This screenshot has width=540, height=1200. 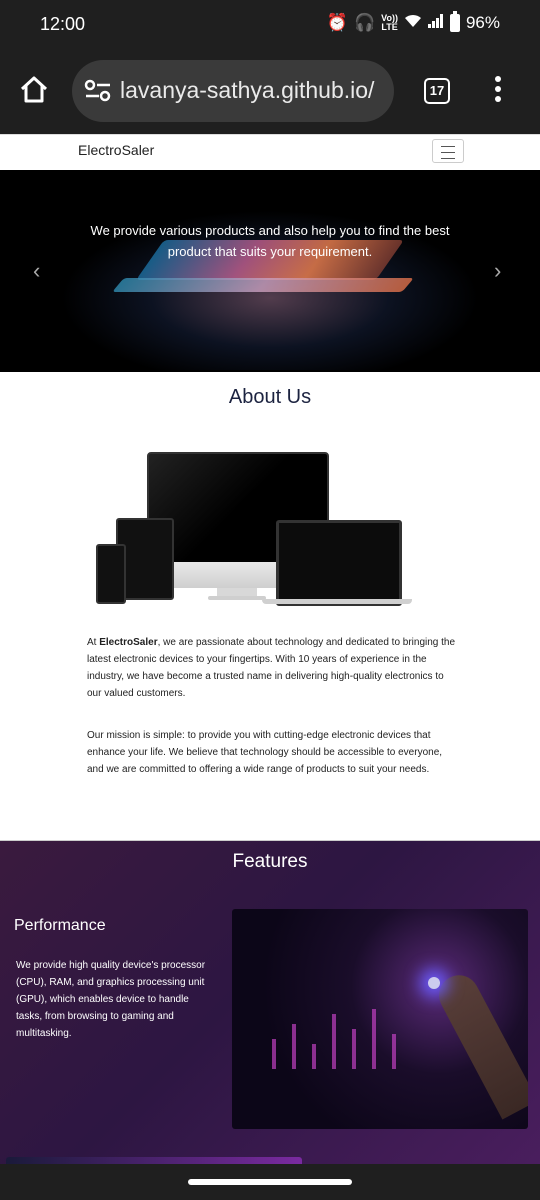 I want to click on finger-image, so click(x=480, y=1044).